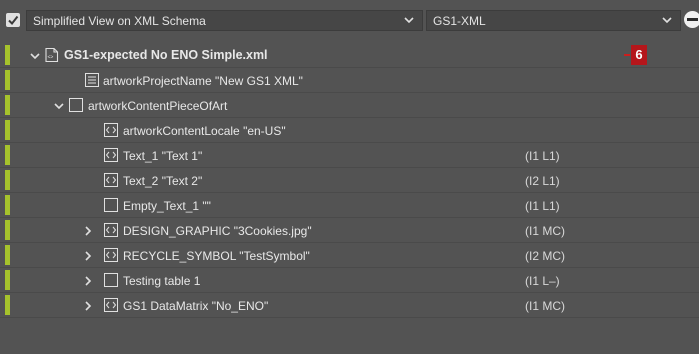  What do you see at coordinates (349, 280) in the screenshot?
I see `tree-row: Testing table 1 (I1 L–)` at bounding box center [349, 280].